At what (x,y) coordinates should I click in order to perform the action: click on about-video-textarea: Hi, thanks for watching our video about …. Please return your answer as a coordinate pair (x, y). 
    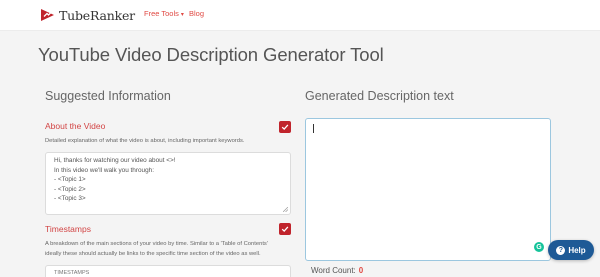
    Looking at the image, I should click on (168, 183).